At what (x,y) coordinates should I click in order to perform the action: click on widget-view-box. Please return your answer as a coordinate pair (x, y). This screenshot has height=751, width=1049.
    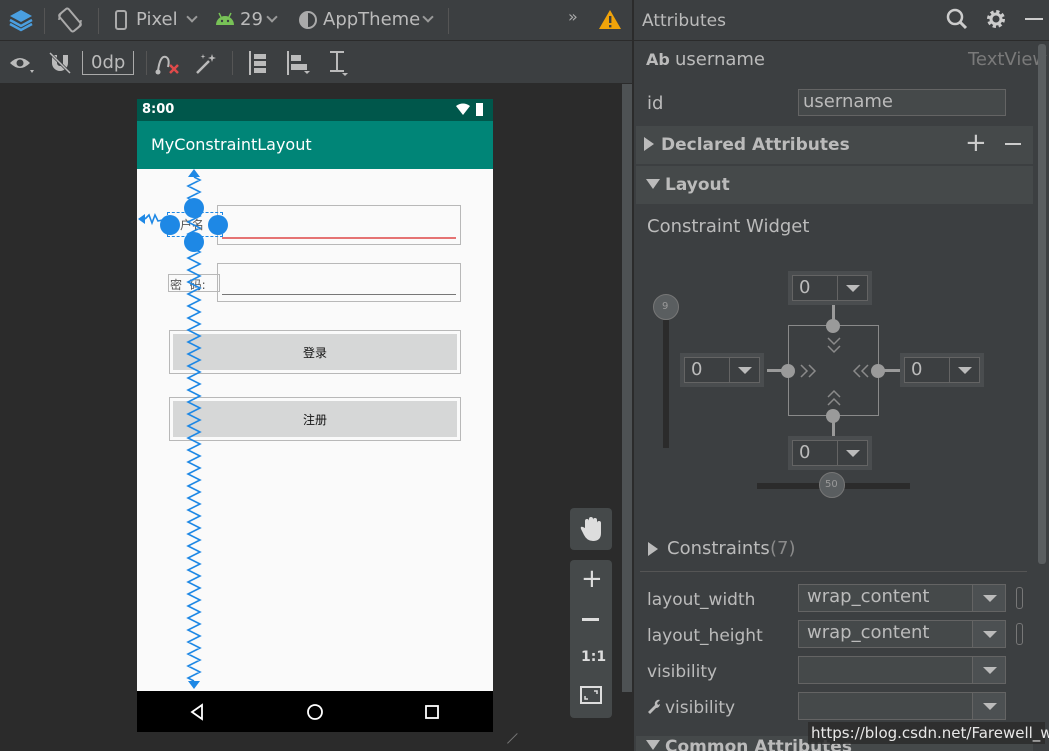
    Looking at the image, I should click on (833, 370).